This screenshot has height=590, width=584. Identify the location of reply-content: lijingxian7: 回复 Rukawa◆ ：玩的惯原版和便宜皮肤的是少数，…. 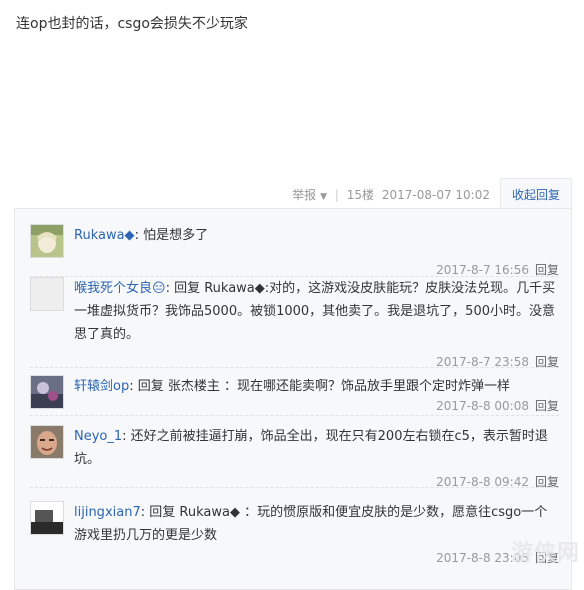
(316, 524).